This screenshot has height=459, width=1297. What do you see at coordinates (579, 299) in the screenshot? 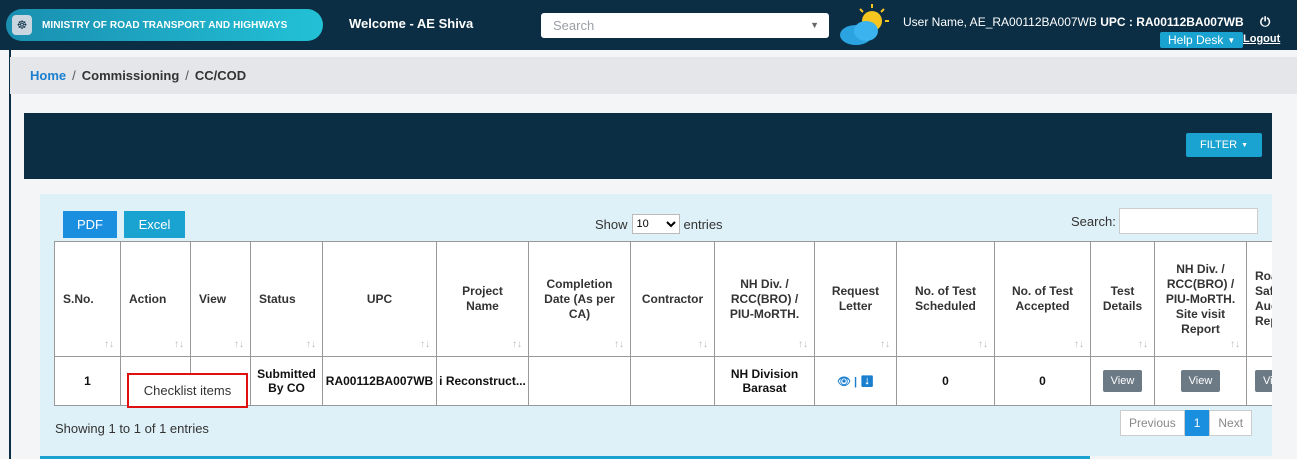
I see `col-completion-date: Completion Date (As per CA) ↑↓` at bounding box center [579, 299].